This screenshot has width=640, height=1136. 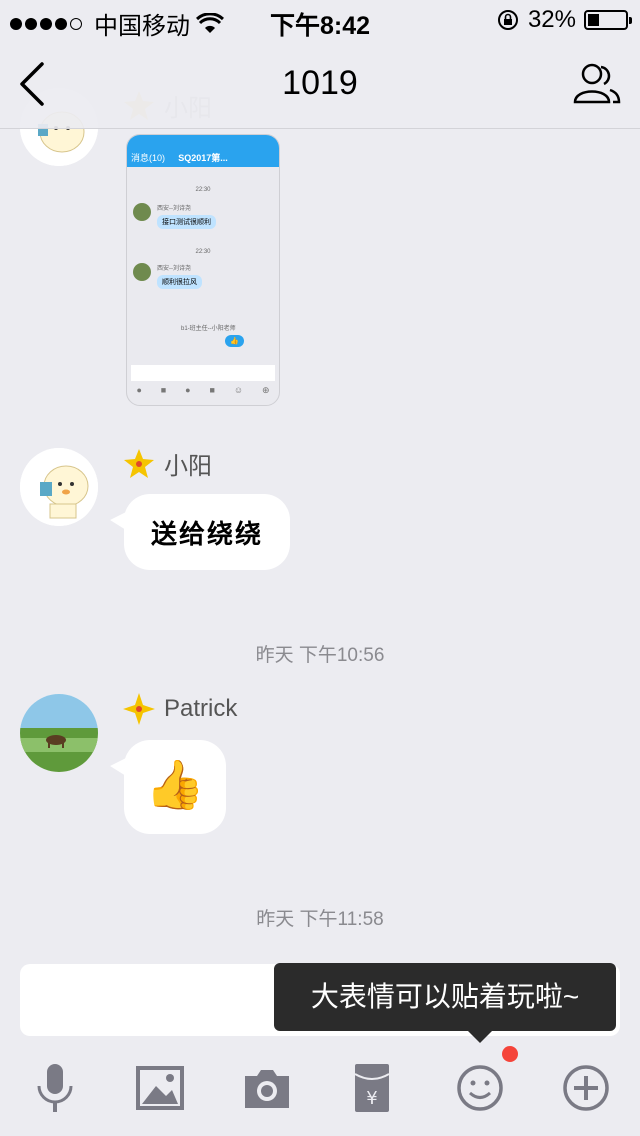 I want to click on sender-name: 小阳, so click(x=167, y=463).